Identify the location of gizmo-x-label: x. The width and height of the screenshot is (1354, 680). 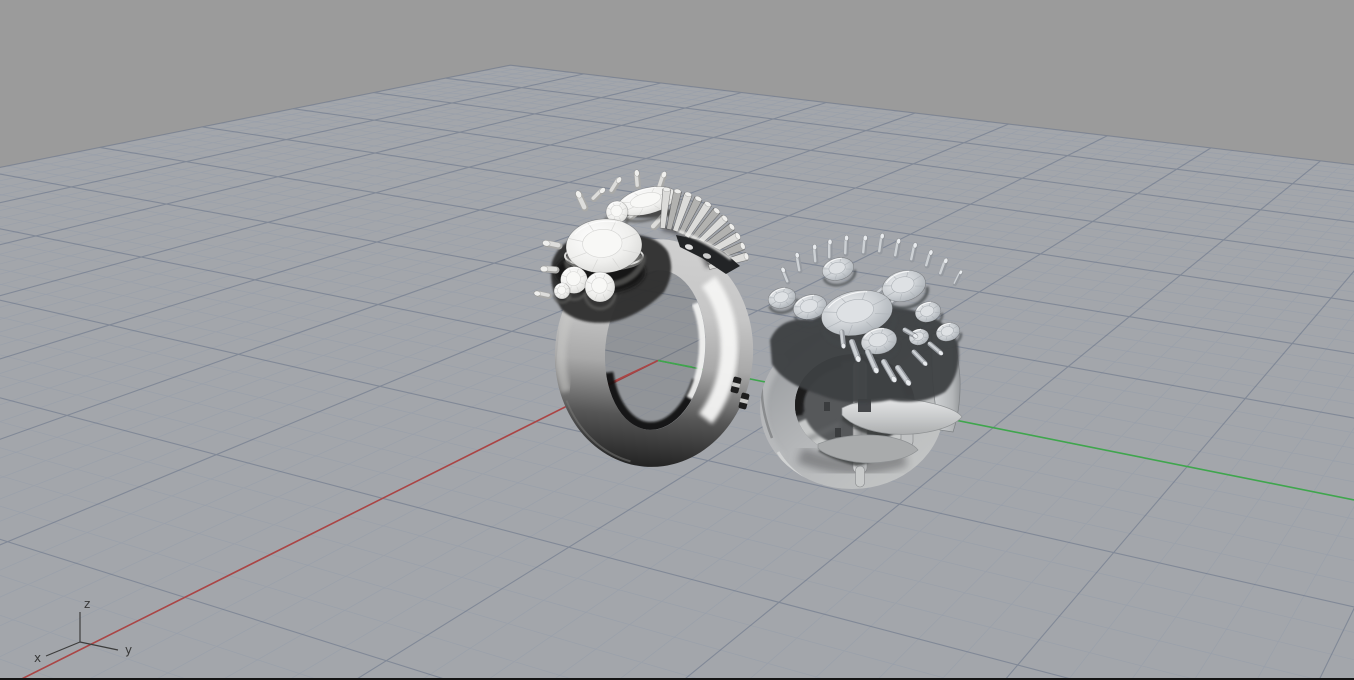
(37, 658).